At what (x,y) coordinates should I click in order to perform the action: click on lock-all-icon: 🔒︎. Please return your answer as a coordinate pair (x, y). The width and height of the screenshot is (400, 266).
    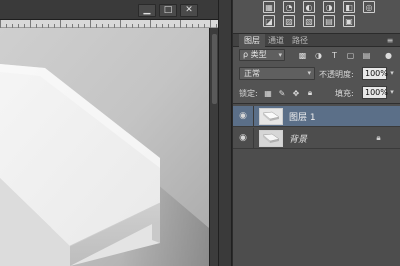
    Looking at the image, I should click on (310, 93).